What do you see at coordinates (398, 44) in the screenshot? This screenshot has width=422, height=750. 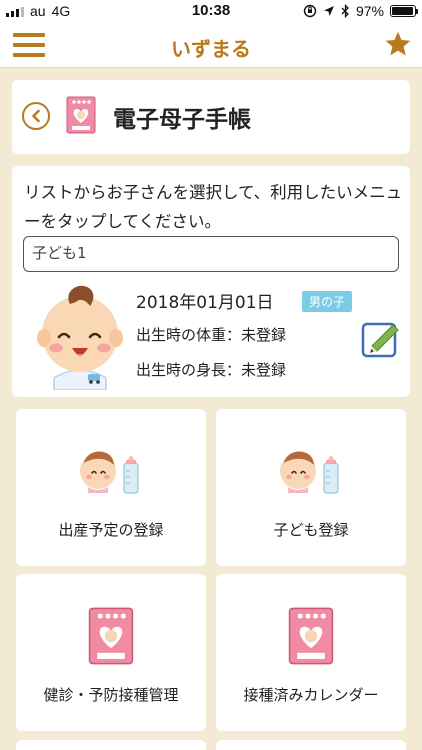 I see `star-icon` at bounding box center [398, 44].